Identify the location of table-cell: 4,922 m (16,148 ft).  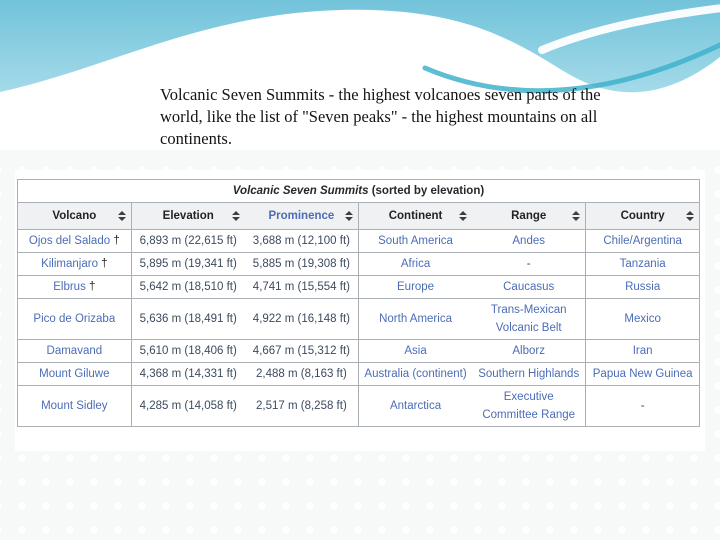
(301, 319).